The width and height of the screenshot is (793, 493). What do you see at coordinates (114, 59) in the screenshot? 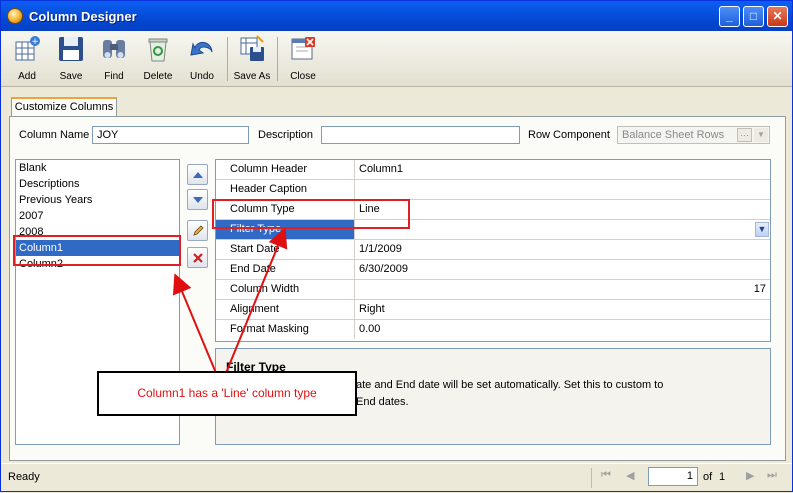
I see `find-button: Find` at bounding box center [114, 59].